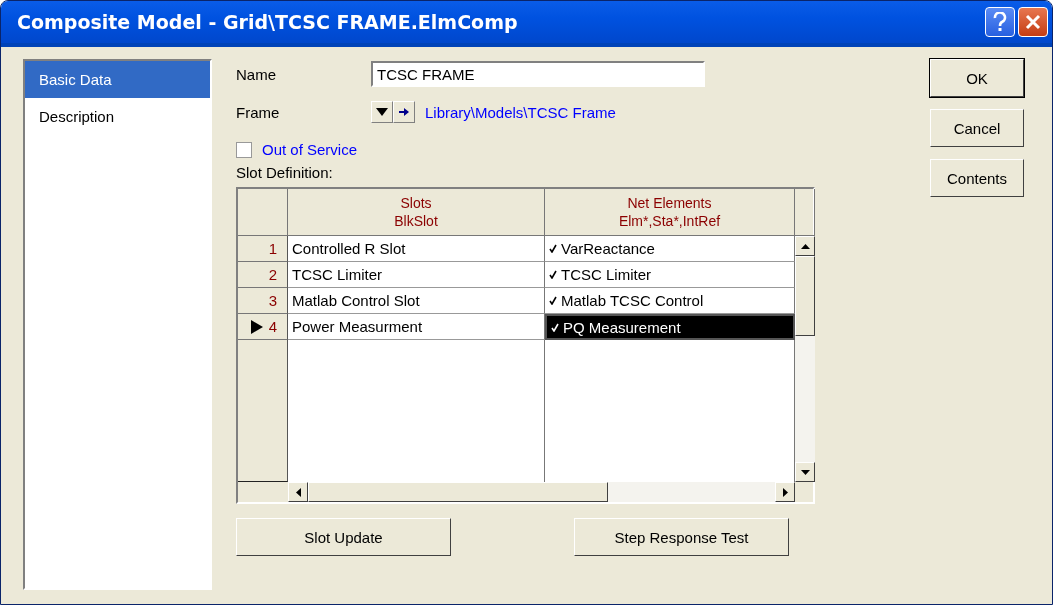  Describe the element at coordinates (416, 327) in the screenshot. I see `table-cell: Power Measurment` at that location.